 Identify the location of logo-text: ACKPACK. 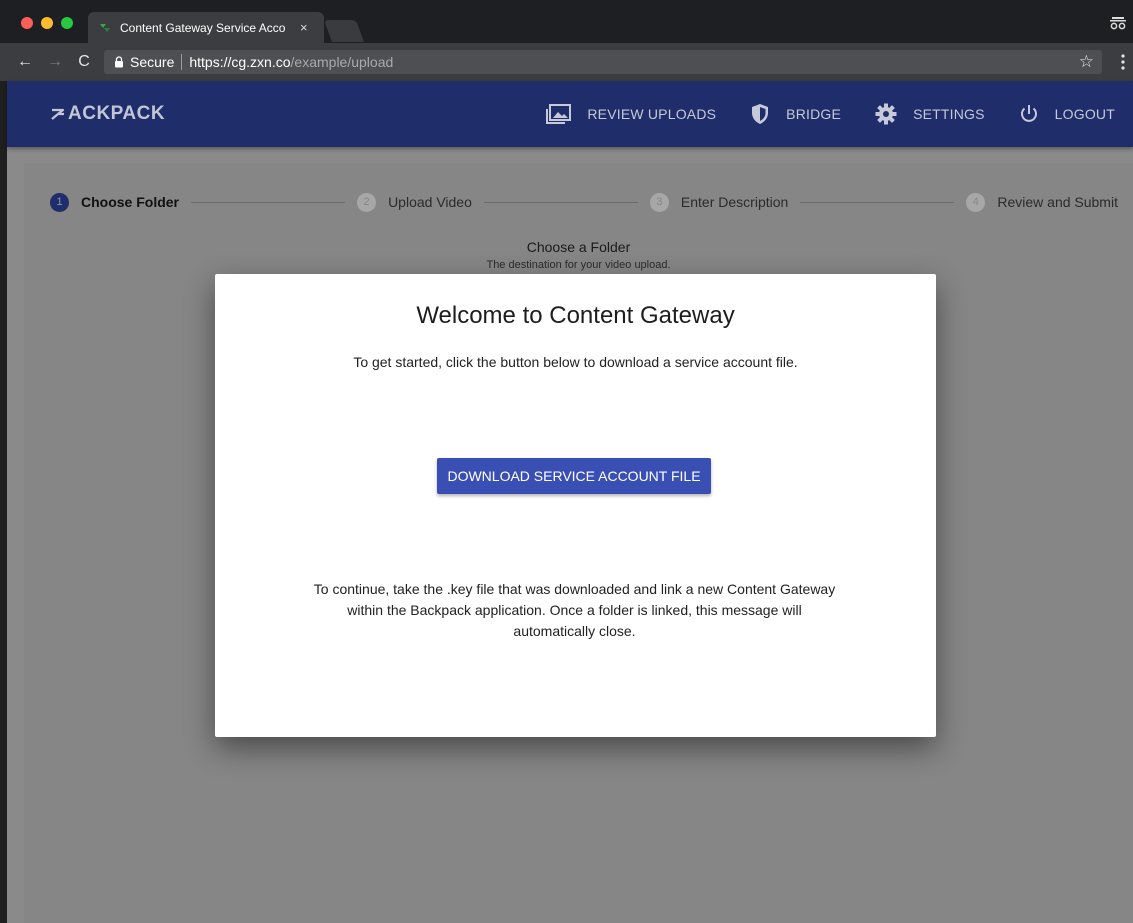
(117, 113).